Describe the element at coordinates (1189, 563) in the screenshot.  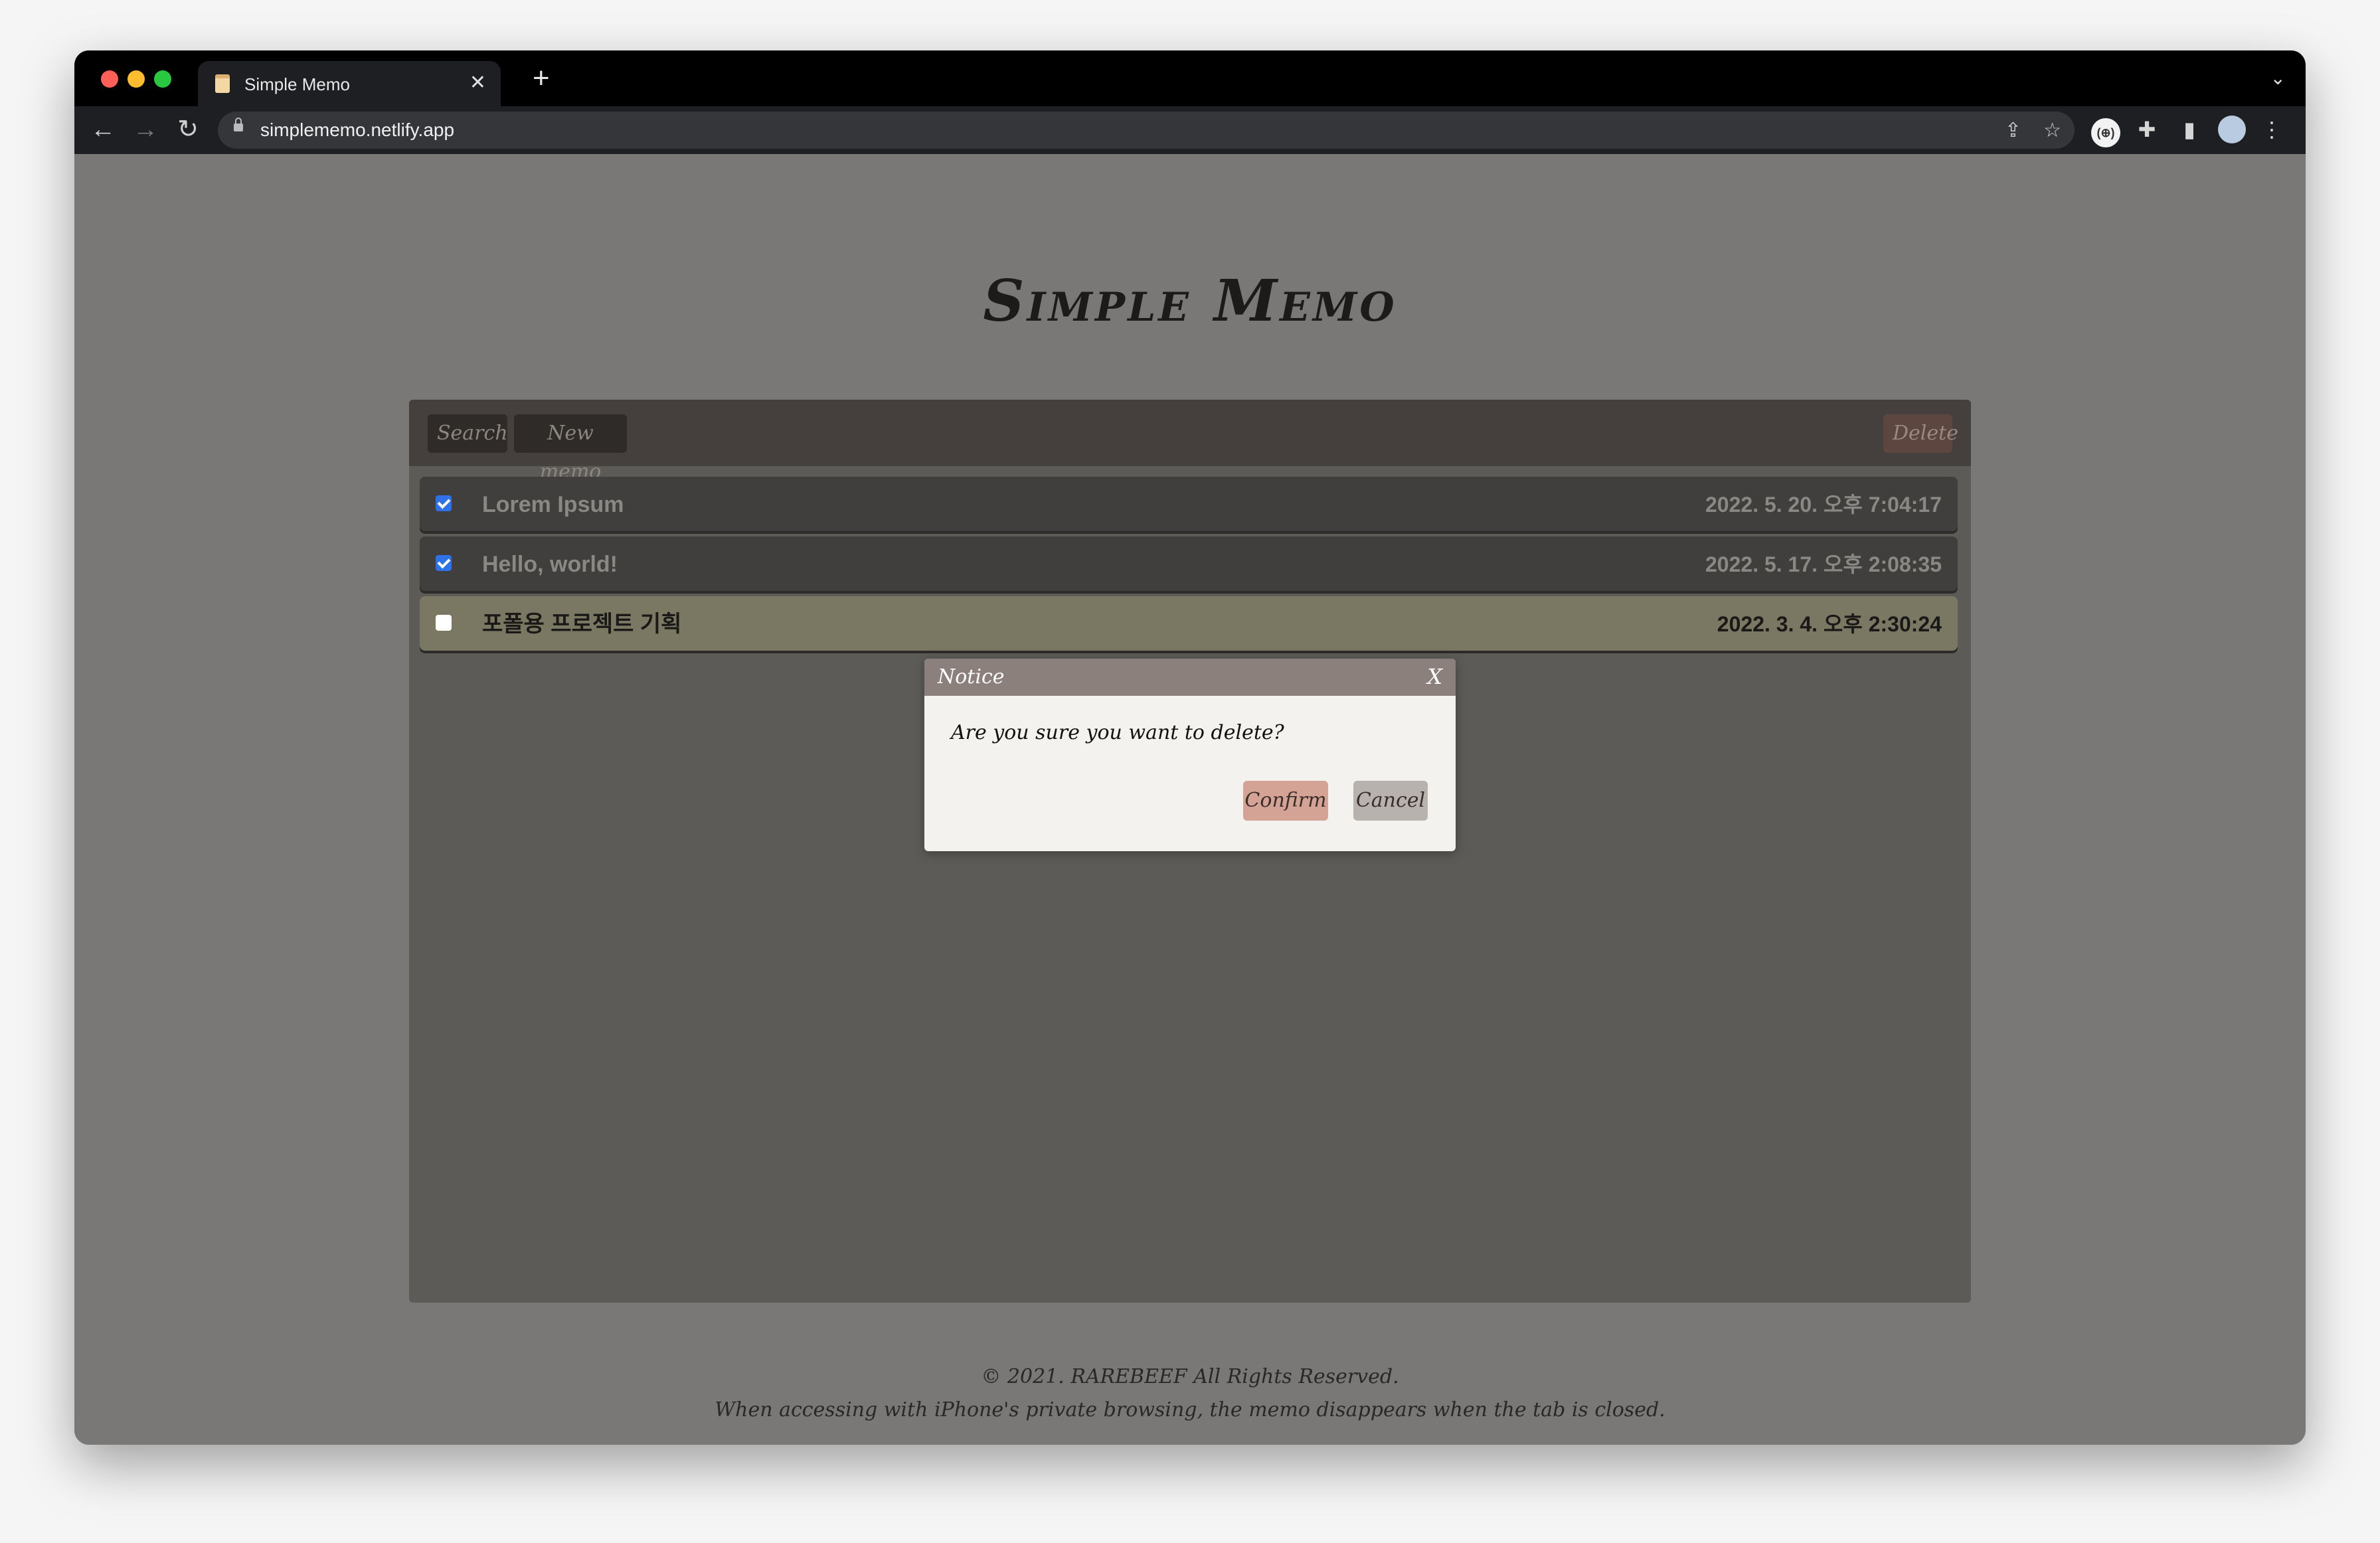
I see `memo-row: Hello, world! 2022. 5. 17. 오후 2:08:35` at that location.